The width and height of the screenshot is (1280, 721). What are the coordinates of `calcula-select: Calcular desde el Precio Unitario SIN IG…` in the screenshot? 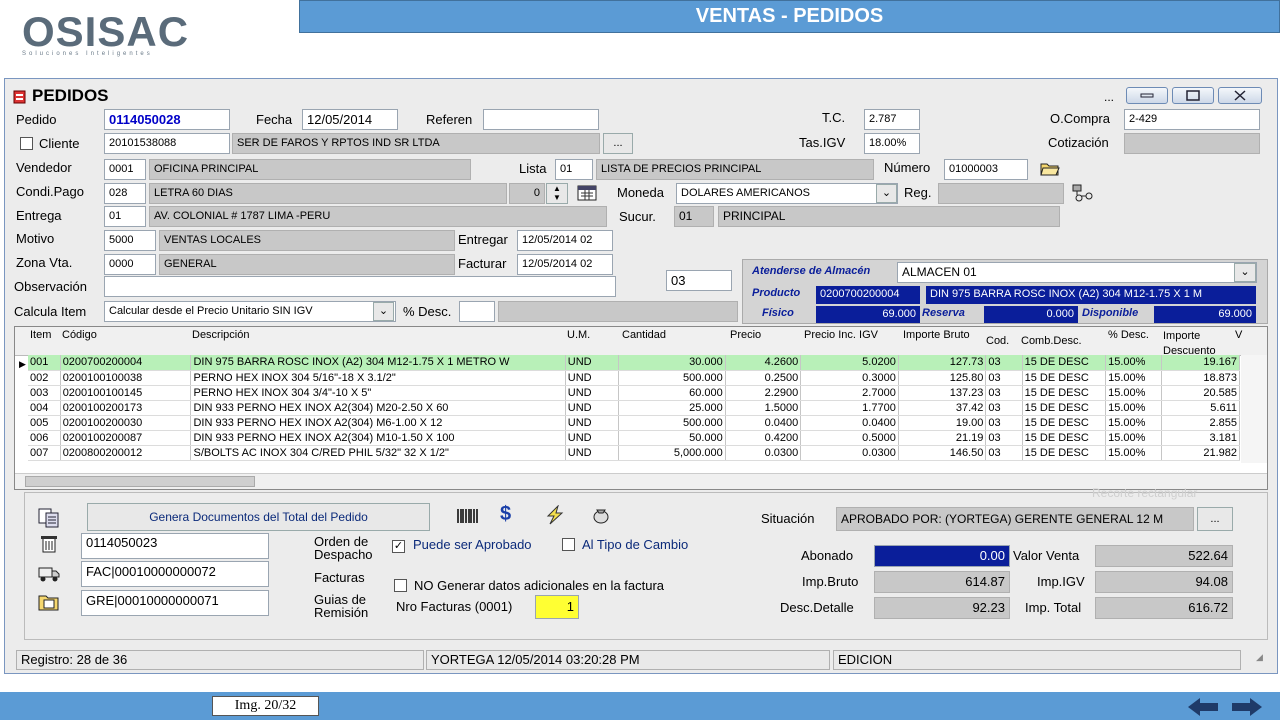 It's located at (250, 311).